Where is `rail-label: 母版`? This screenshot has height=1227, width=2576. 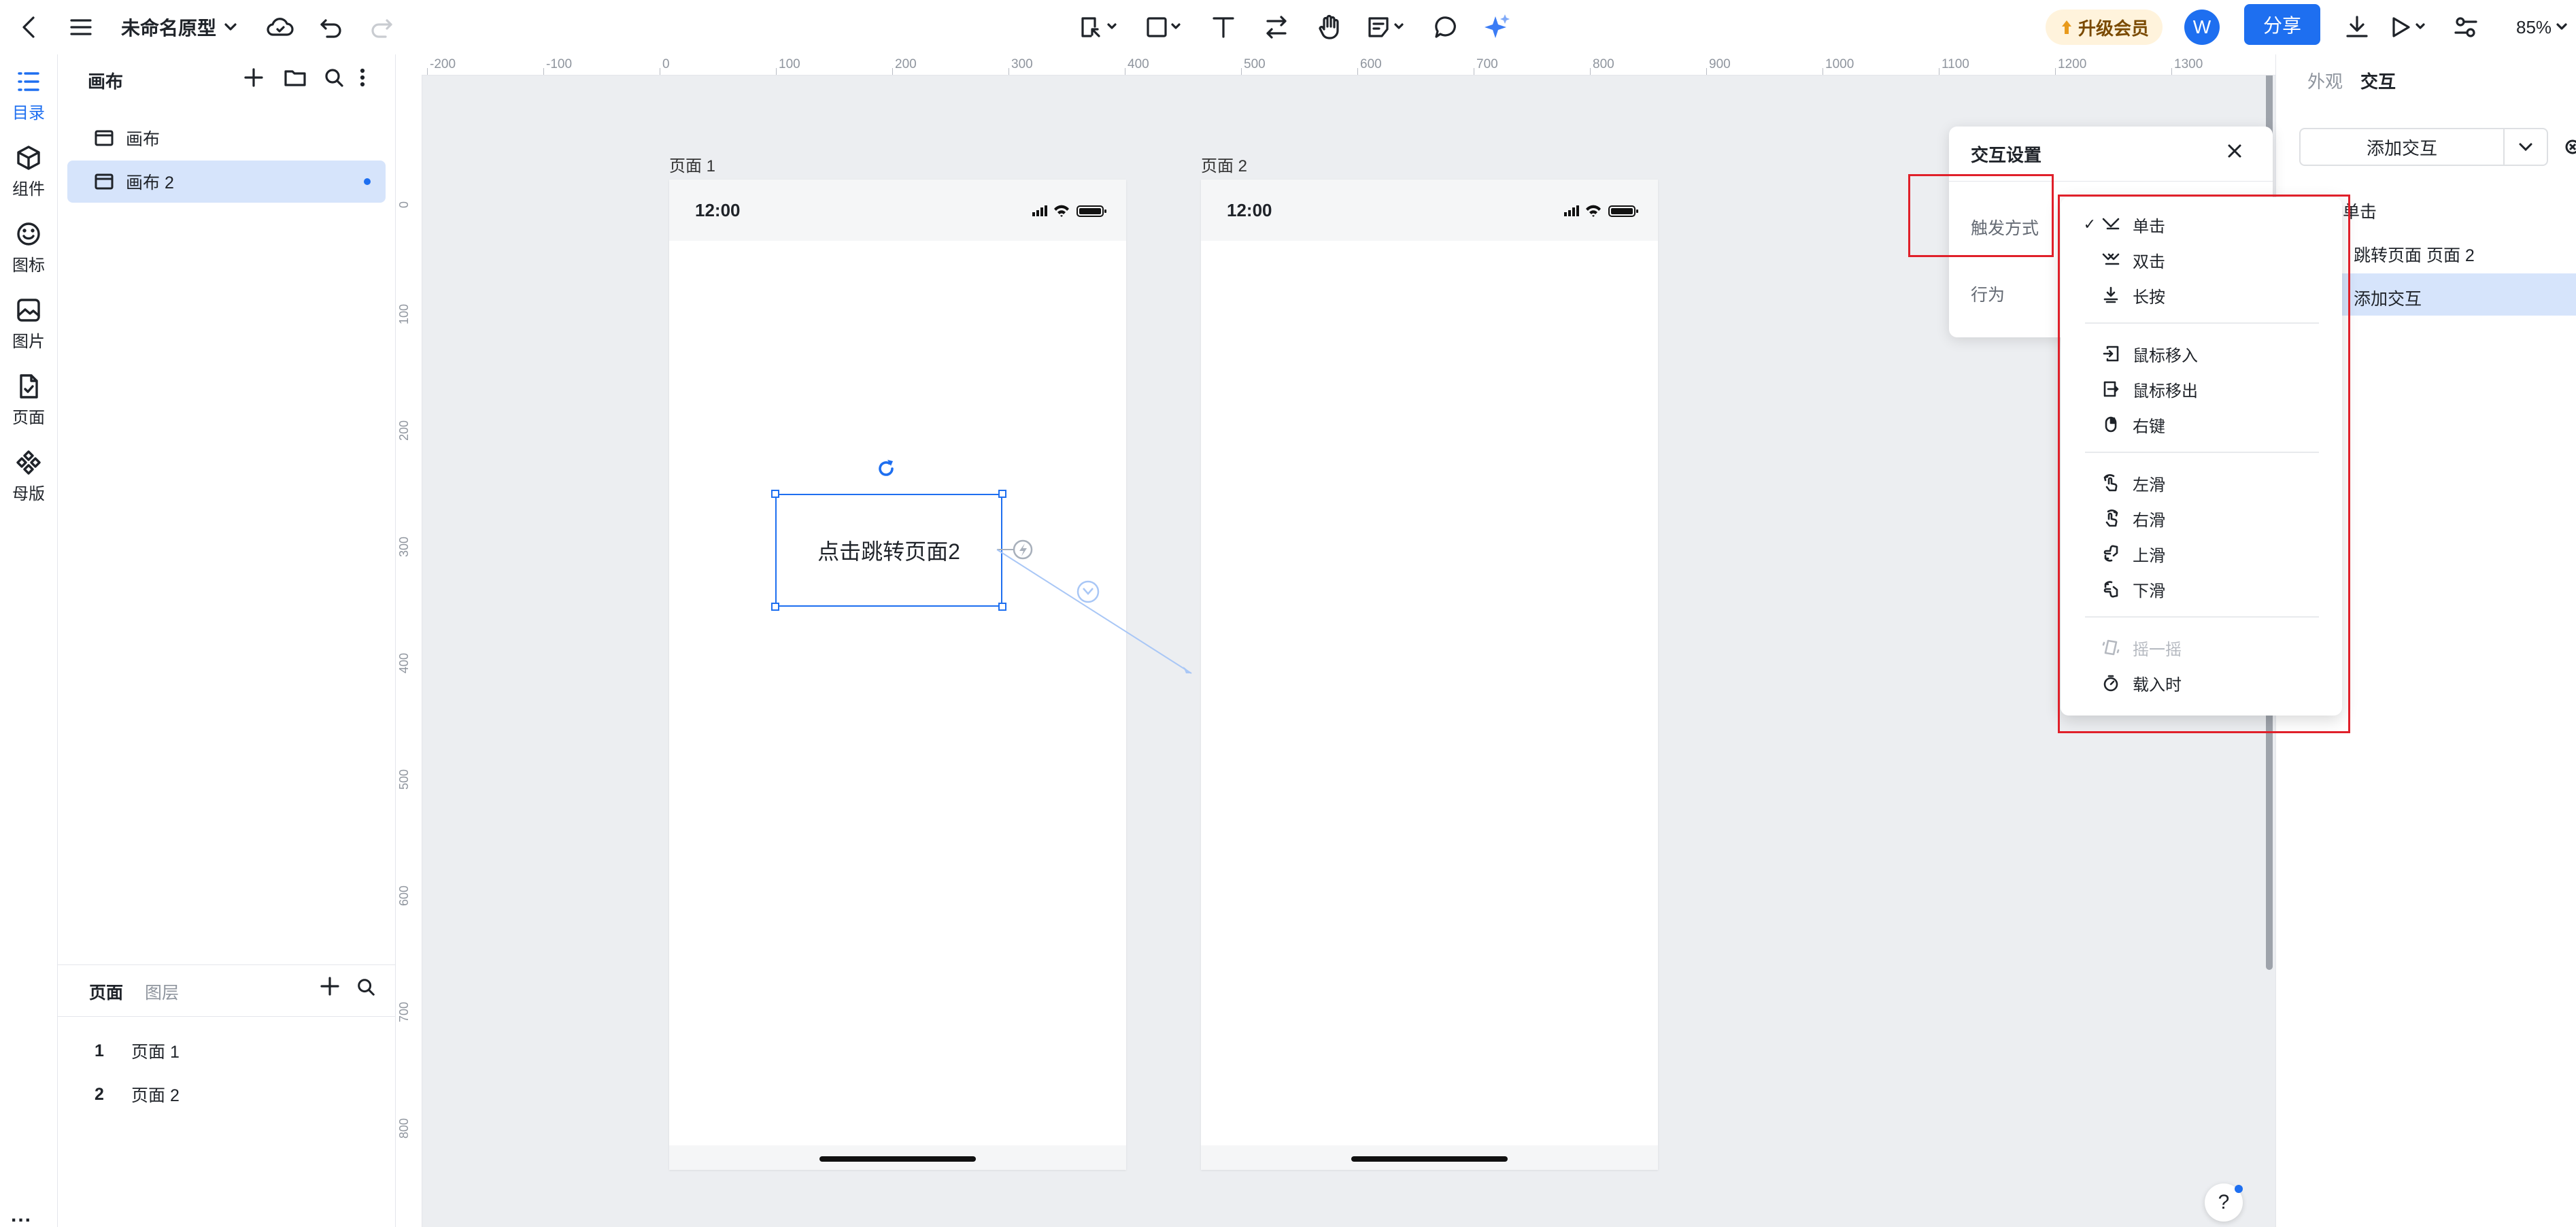
rail-label: 母版 is located at coordinates (28, 494).